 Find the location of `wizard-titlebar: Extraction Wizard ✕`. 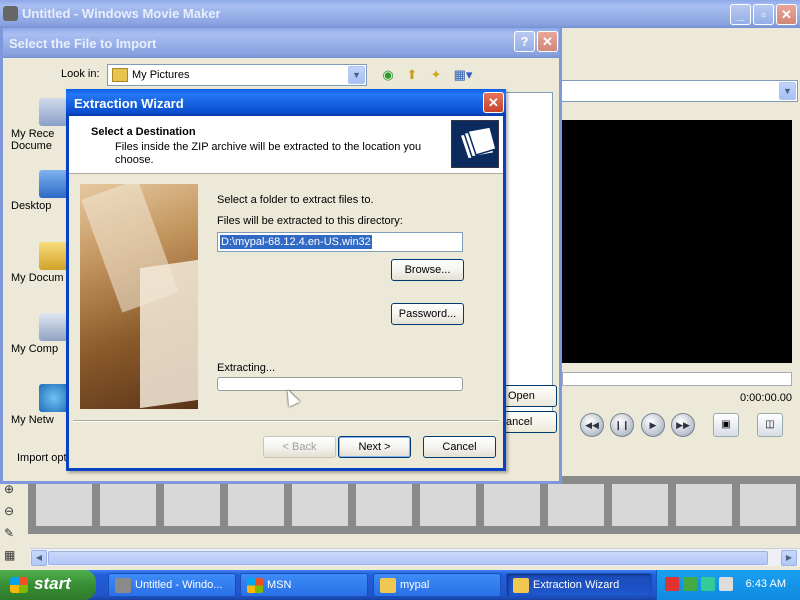

wizard-titlebar: Extraction Wizard ✕ is located at coordinates (286, 102).